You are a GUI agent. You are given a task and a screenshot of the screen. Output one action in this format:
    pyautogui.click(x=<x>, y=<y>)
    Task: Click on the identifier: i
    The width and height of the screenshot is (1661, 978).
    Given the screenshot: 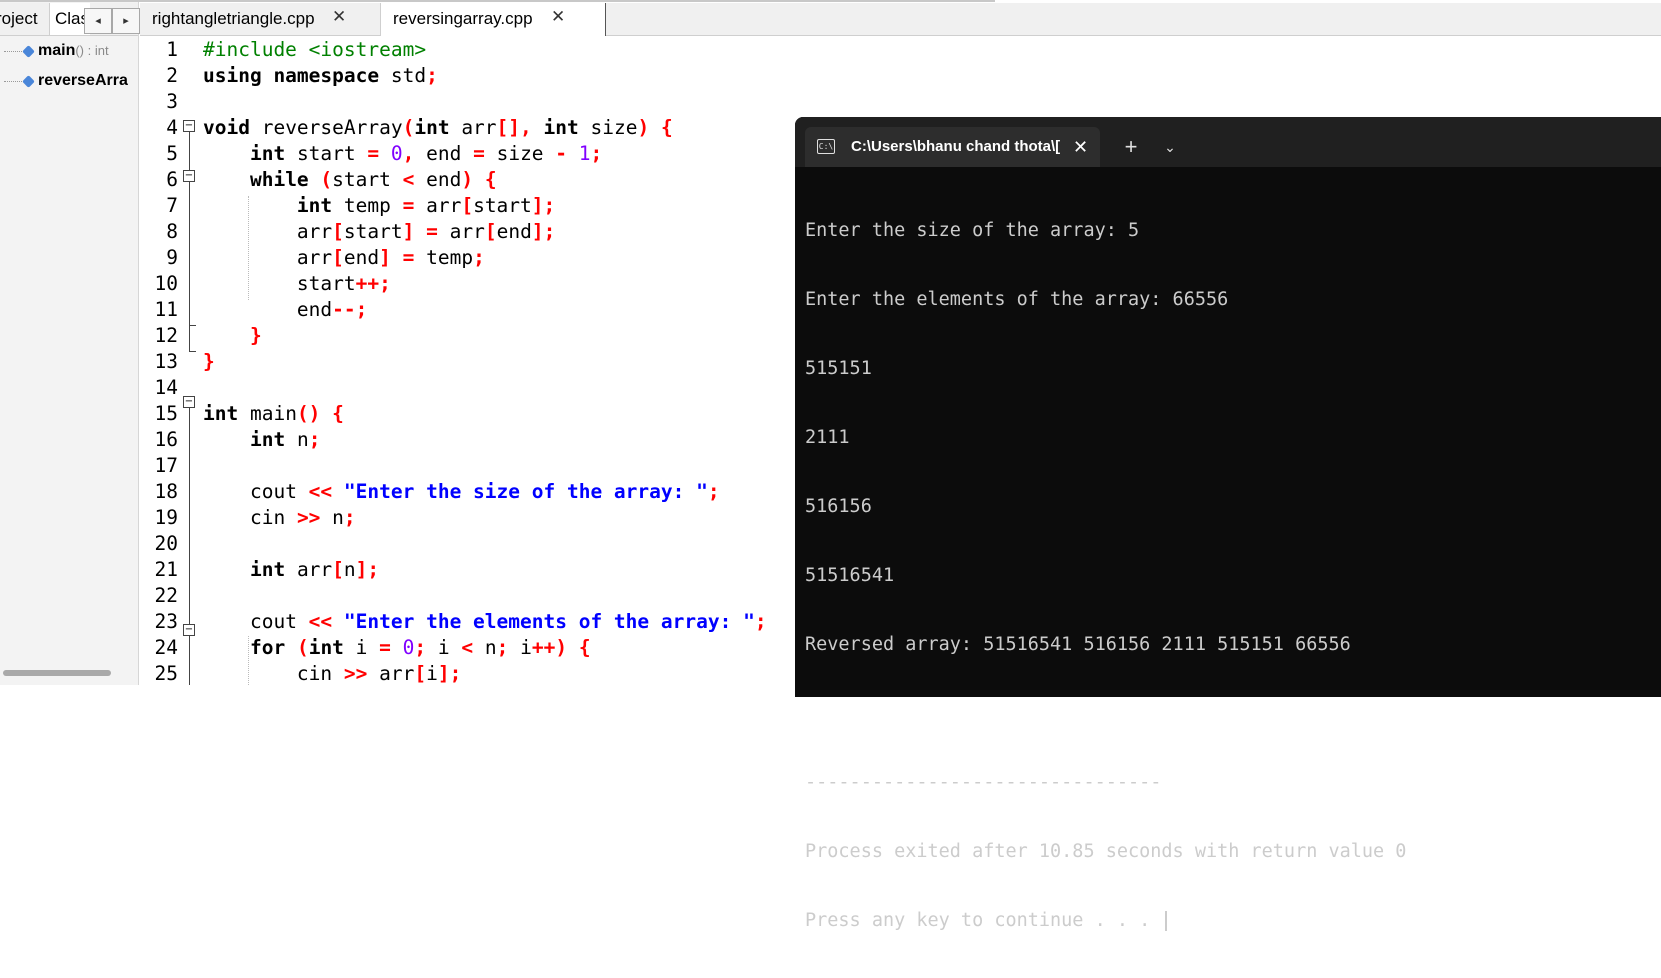 What is the action you would take?
    pyautogui.click(x=361, y=647)
    